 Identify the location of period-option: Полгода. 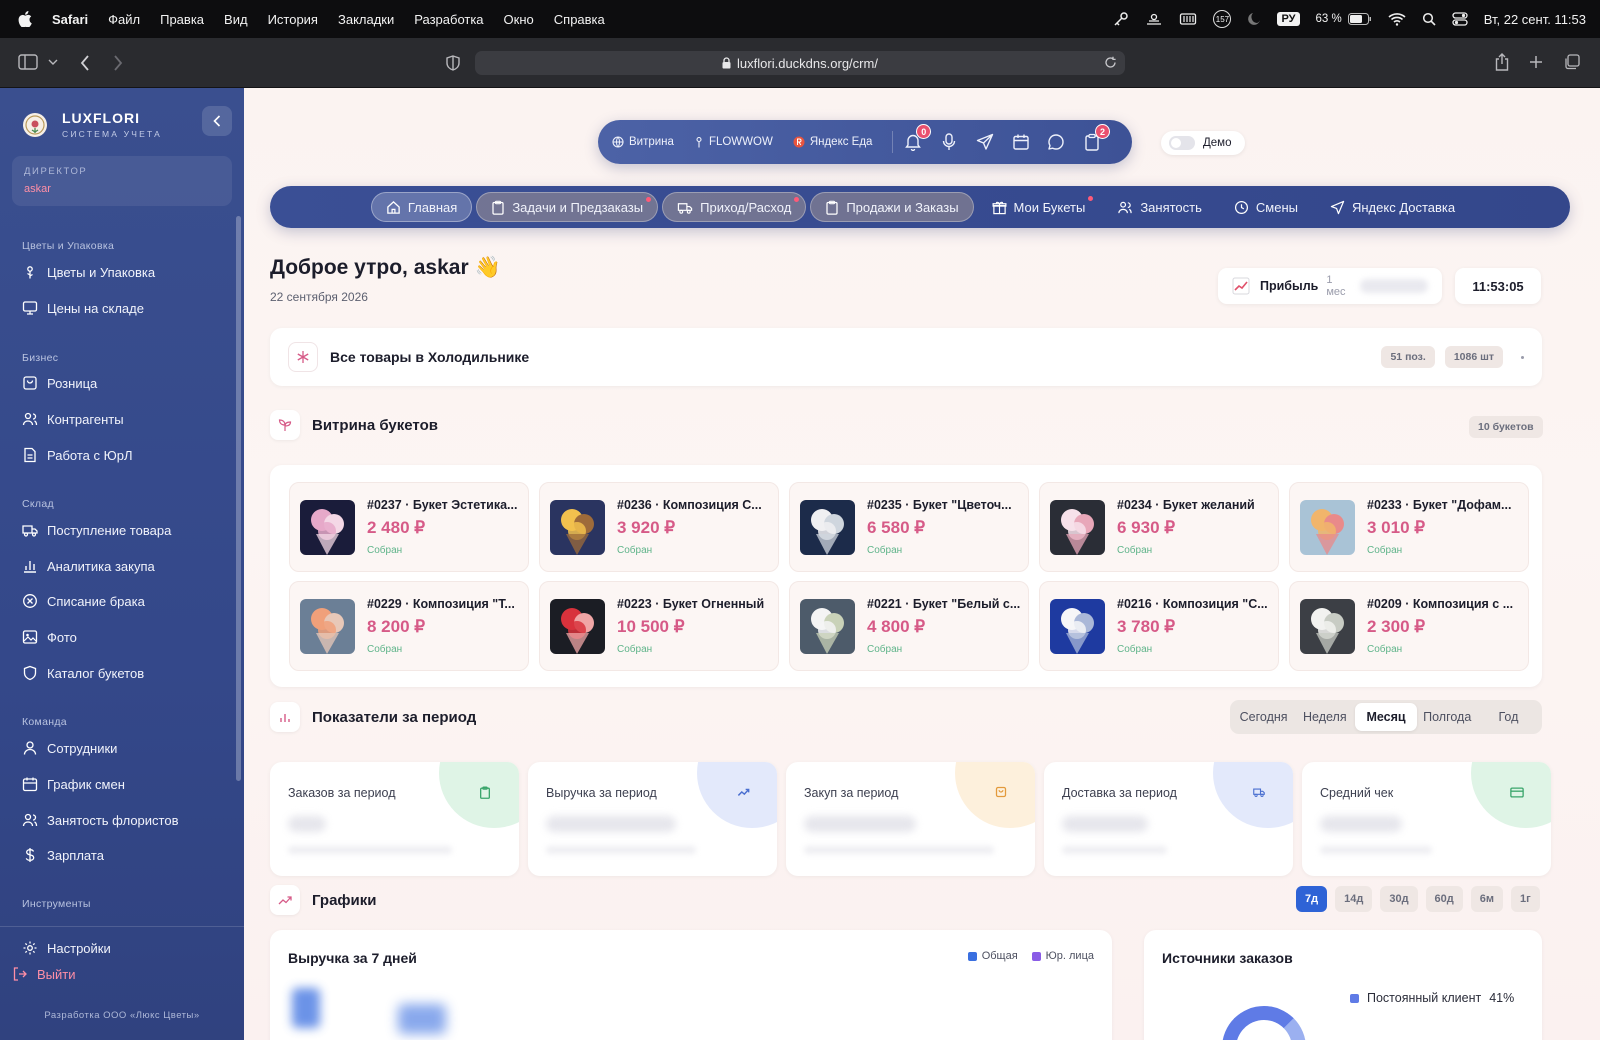
(1447, 717).